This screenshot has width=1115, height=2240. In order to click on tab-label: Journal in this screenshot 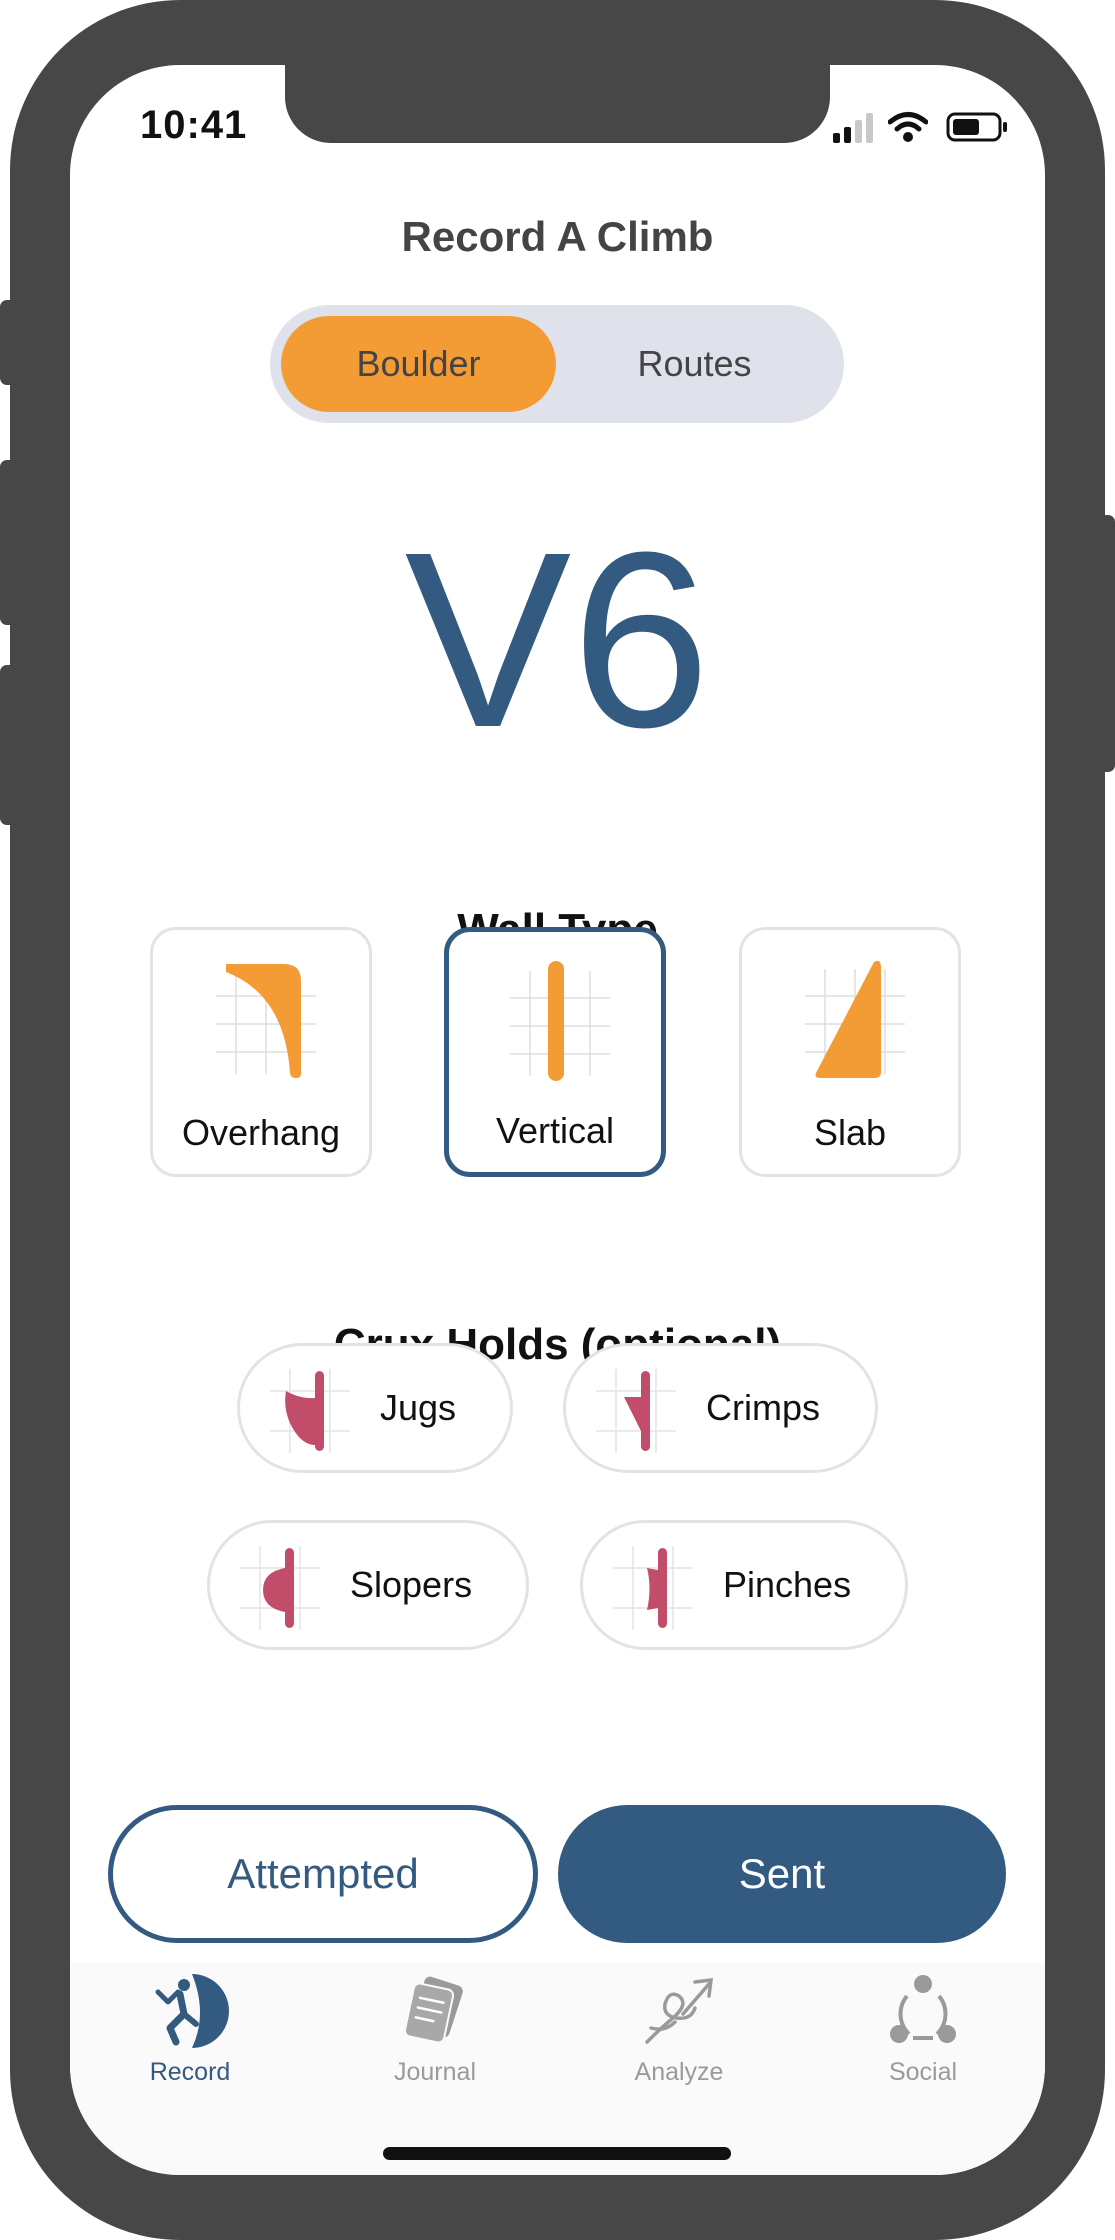, I will do `click(435, 2072)`.